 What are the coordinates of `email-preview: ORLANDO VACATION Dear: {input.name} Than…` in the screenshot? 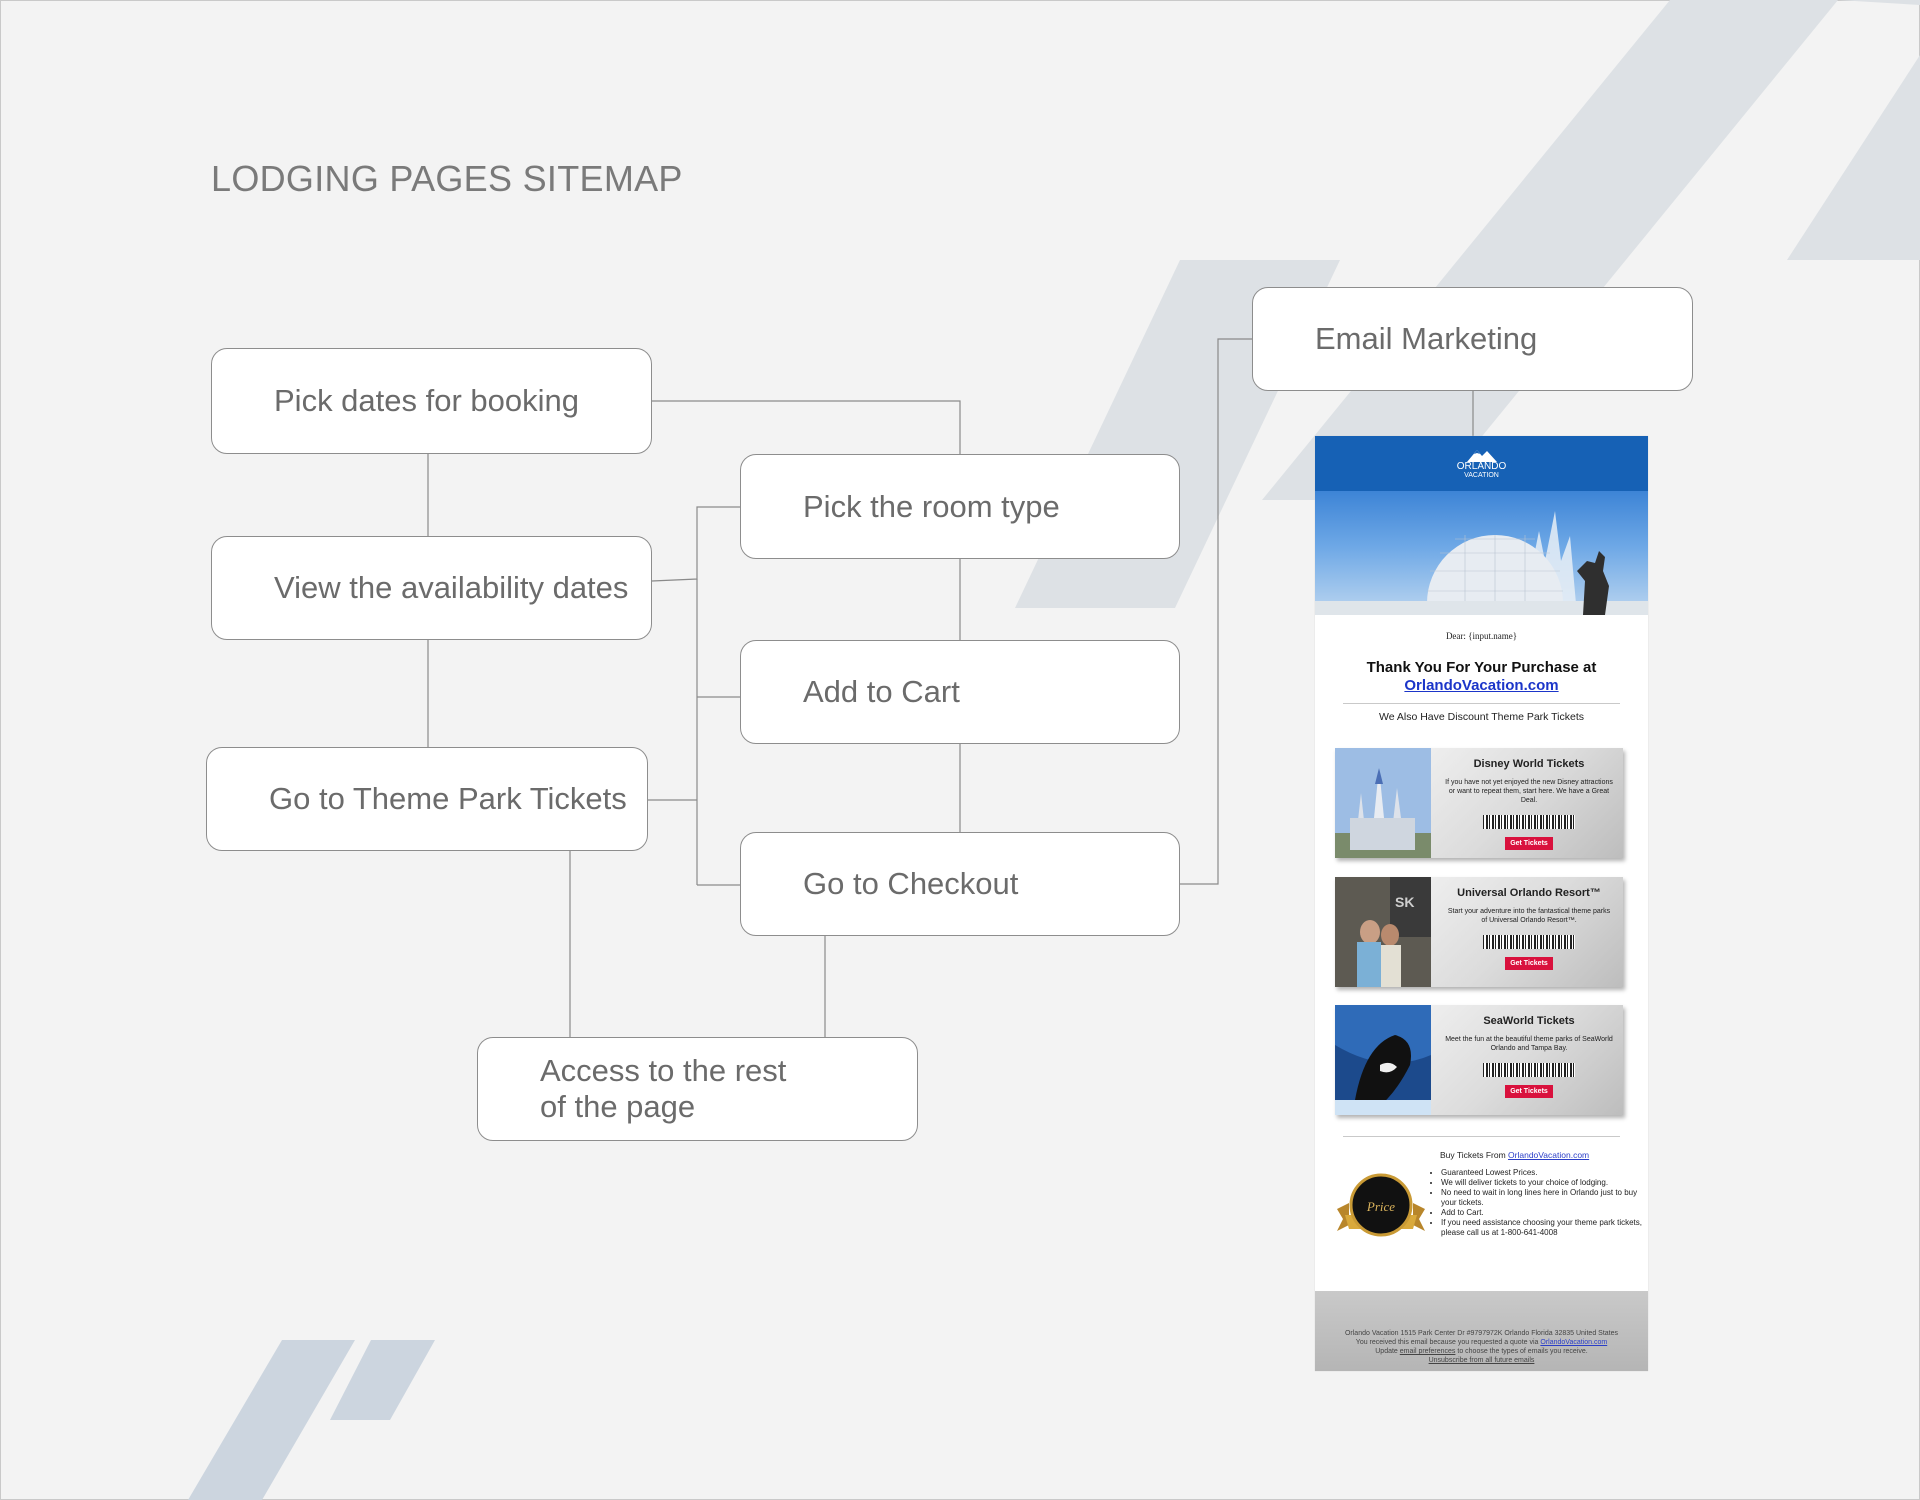 It's located at (1481, 903).